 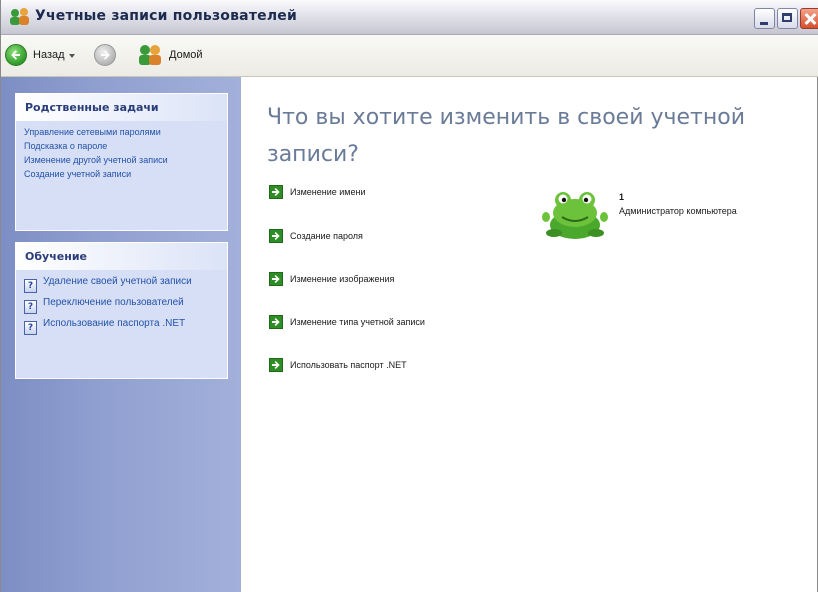 What do you see at coordinates (575, 215) in the screenshot?
I see `frog-icon` at bounding box center [575, 215].